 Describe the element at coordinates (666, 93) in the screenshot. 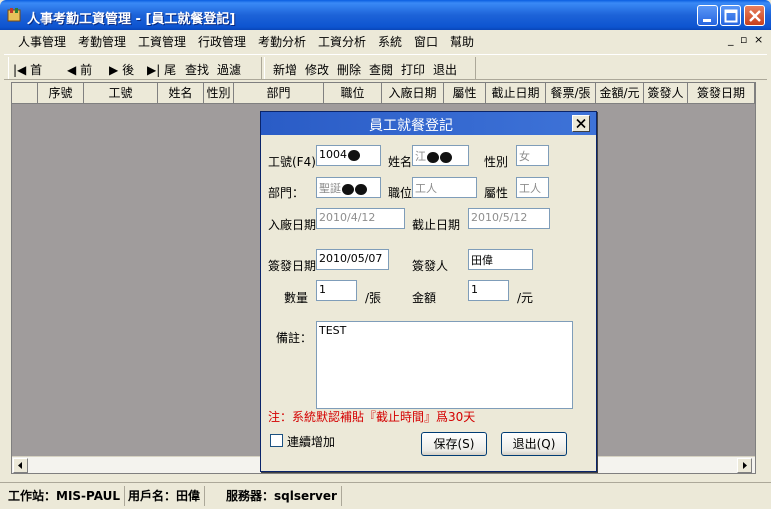

I see `col-header-issuer: 簽發人` at that location.